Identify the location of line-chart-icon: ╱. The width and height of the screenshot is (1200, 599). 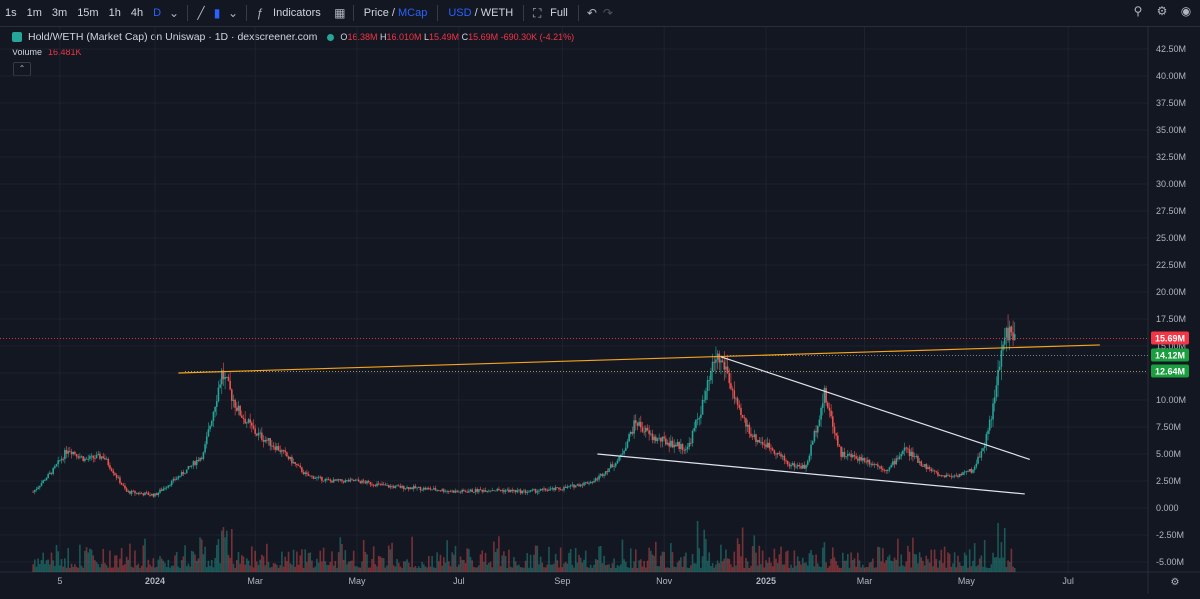
(201, 13).